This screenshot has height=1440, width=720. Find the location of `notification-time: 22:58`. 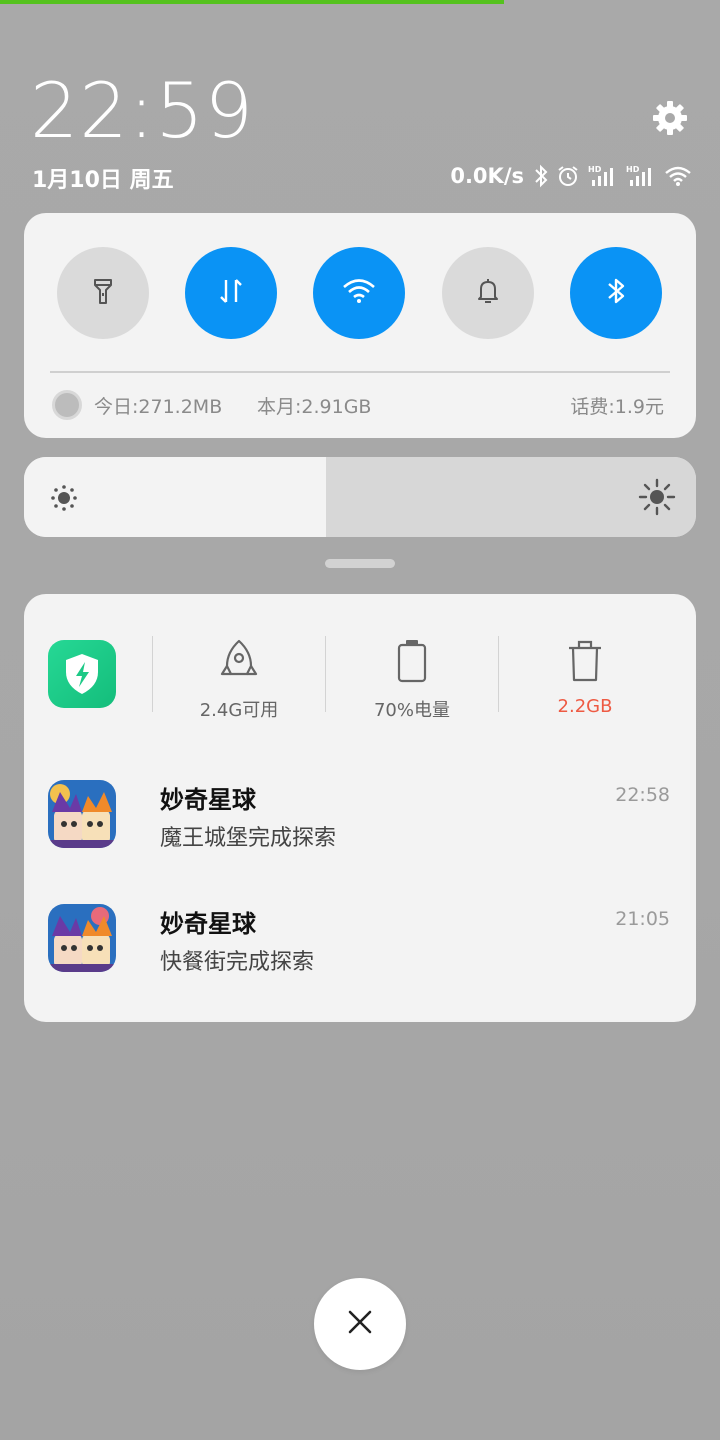

notification-time: 22:58 is located at coordinates (642, 795).